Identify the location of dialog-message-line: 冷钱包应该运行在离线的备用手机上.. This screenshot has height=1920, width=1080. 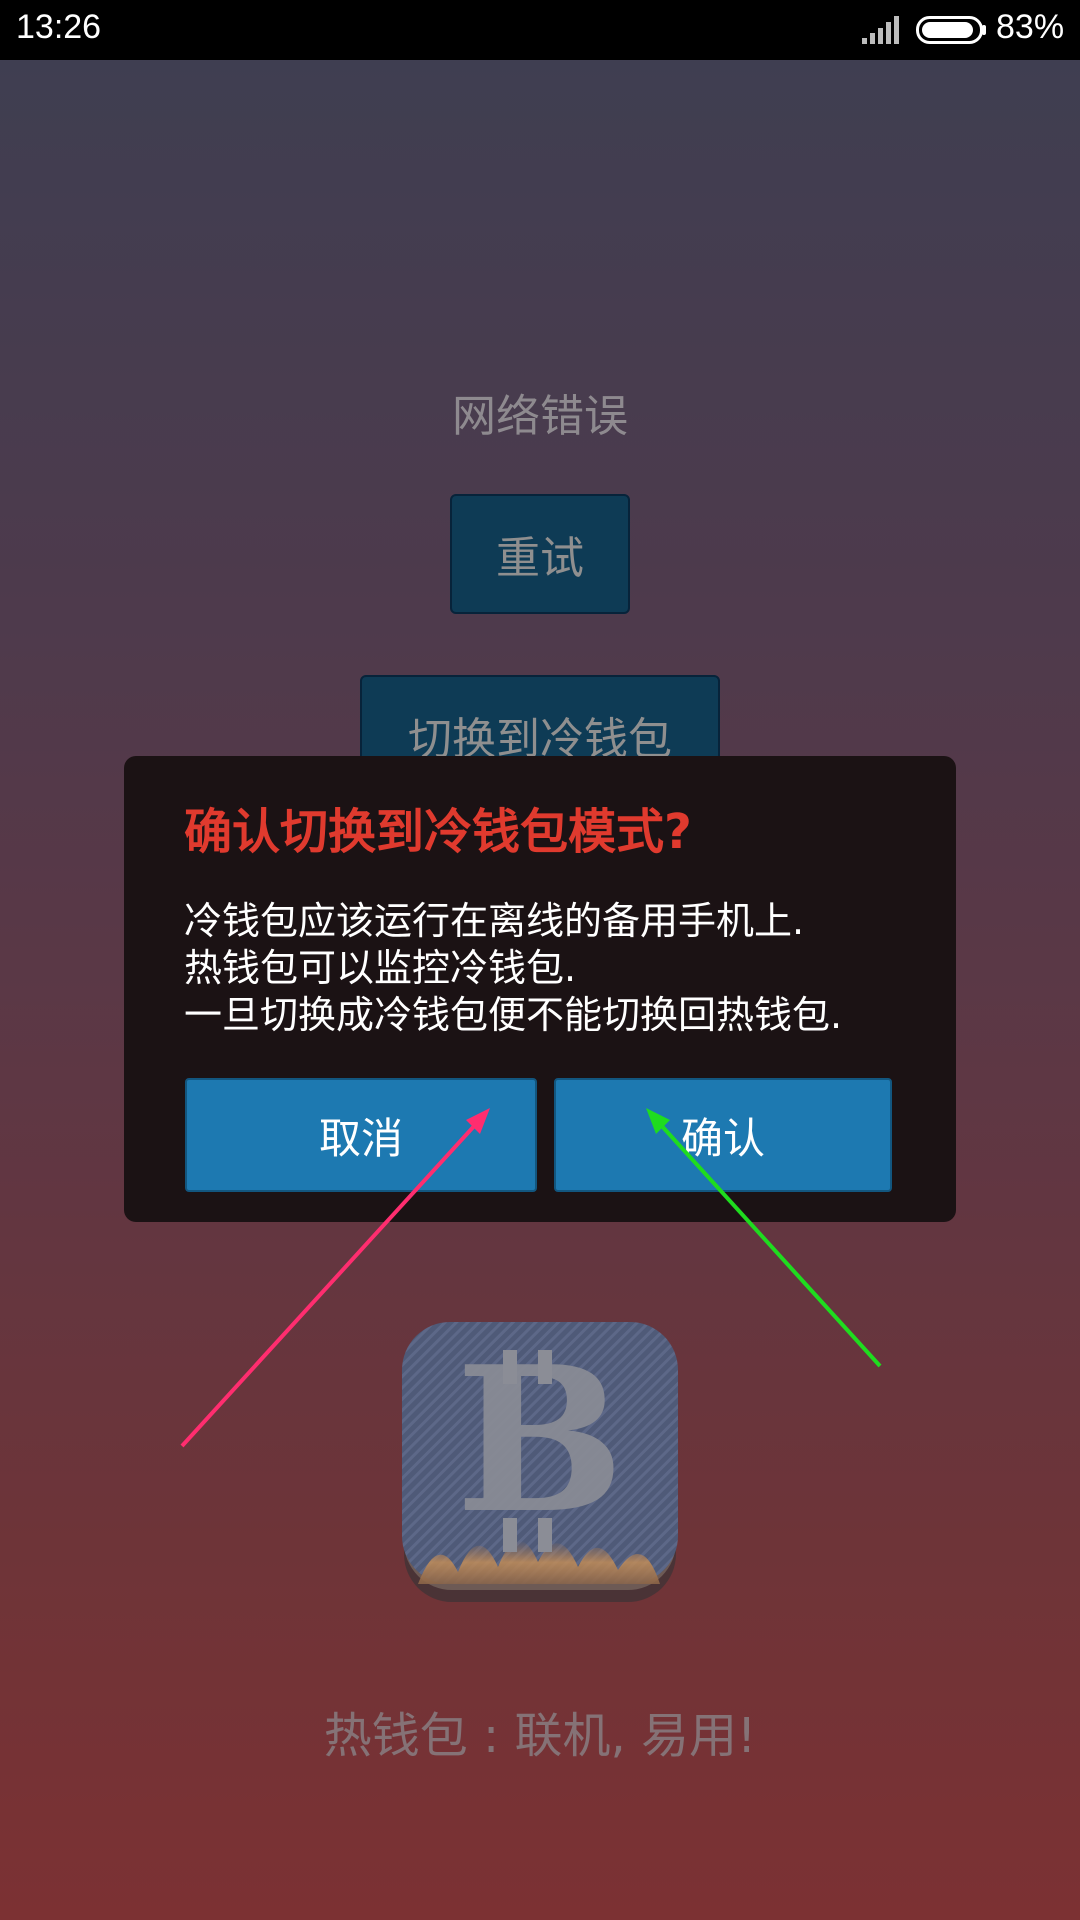
(494, 921).